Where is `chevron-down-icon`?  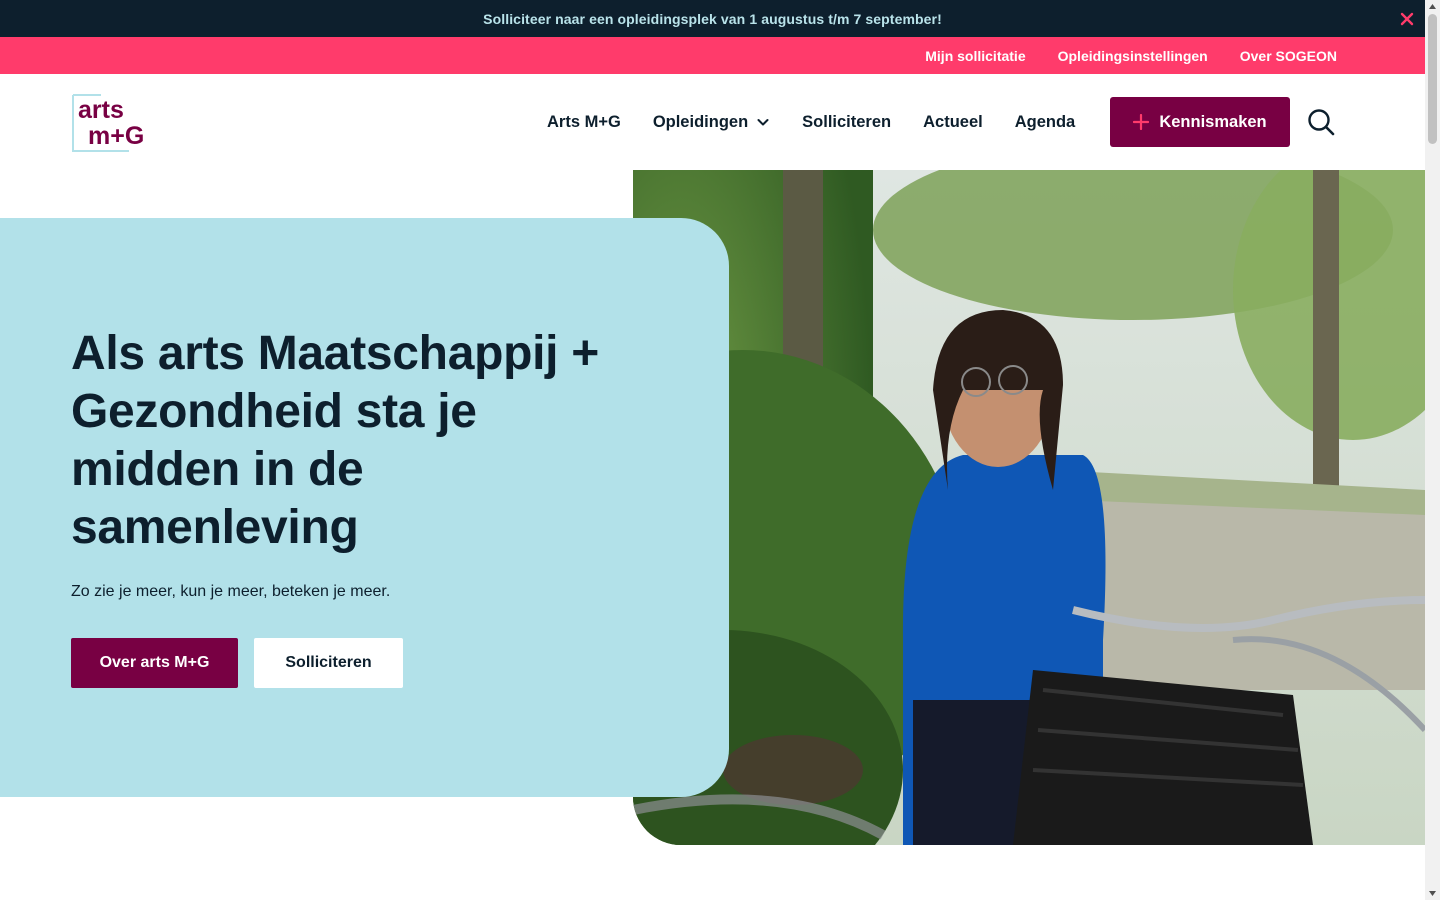
chevron-down-icon is located at coordinates (763, 122).